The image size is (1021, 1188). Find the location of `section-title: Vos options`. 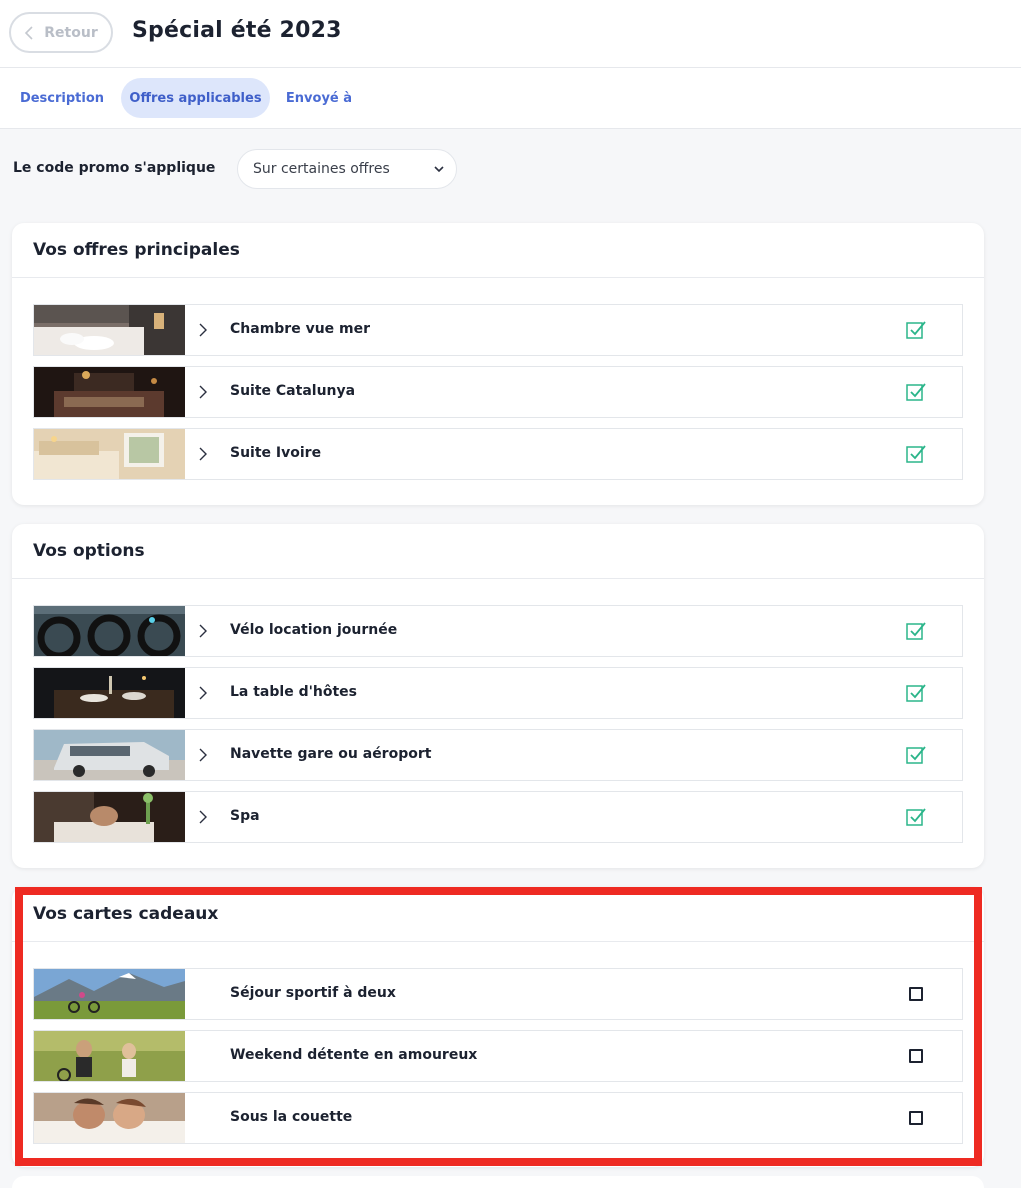

section-title: Vos options is located at coordinates (498, 551).